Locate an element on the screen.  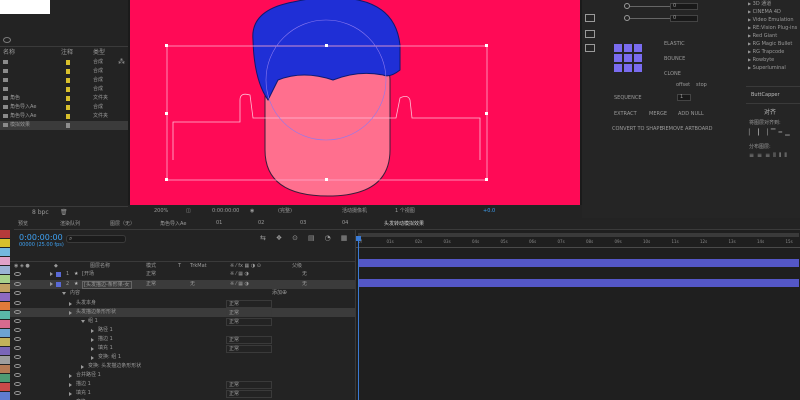
layer-switch-icons: ※ ⁄ ▦ ◑ is located at coordinates (239, 274).